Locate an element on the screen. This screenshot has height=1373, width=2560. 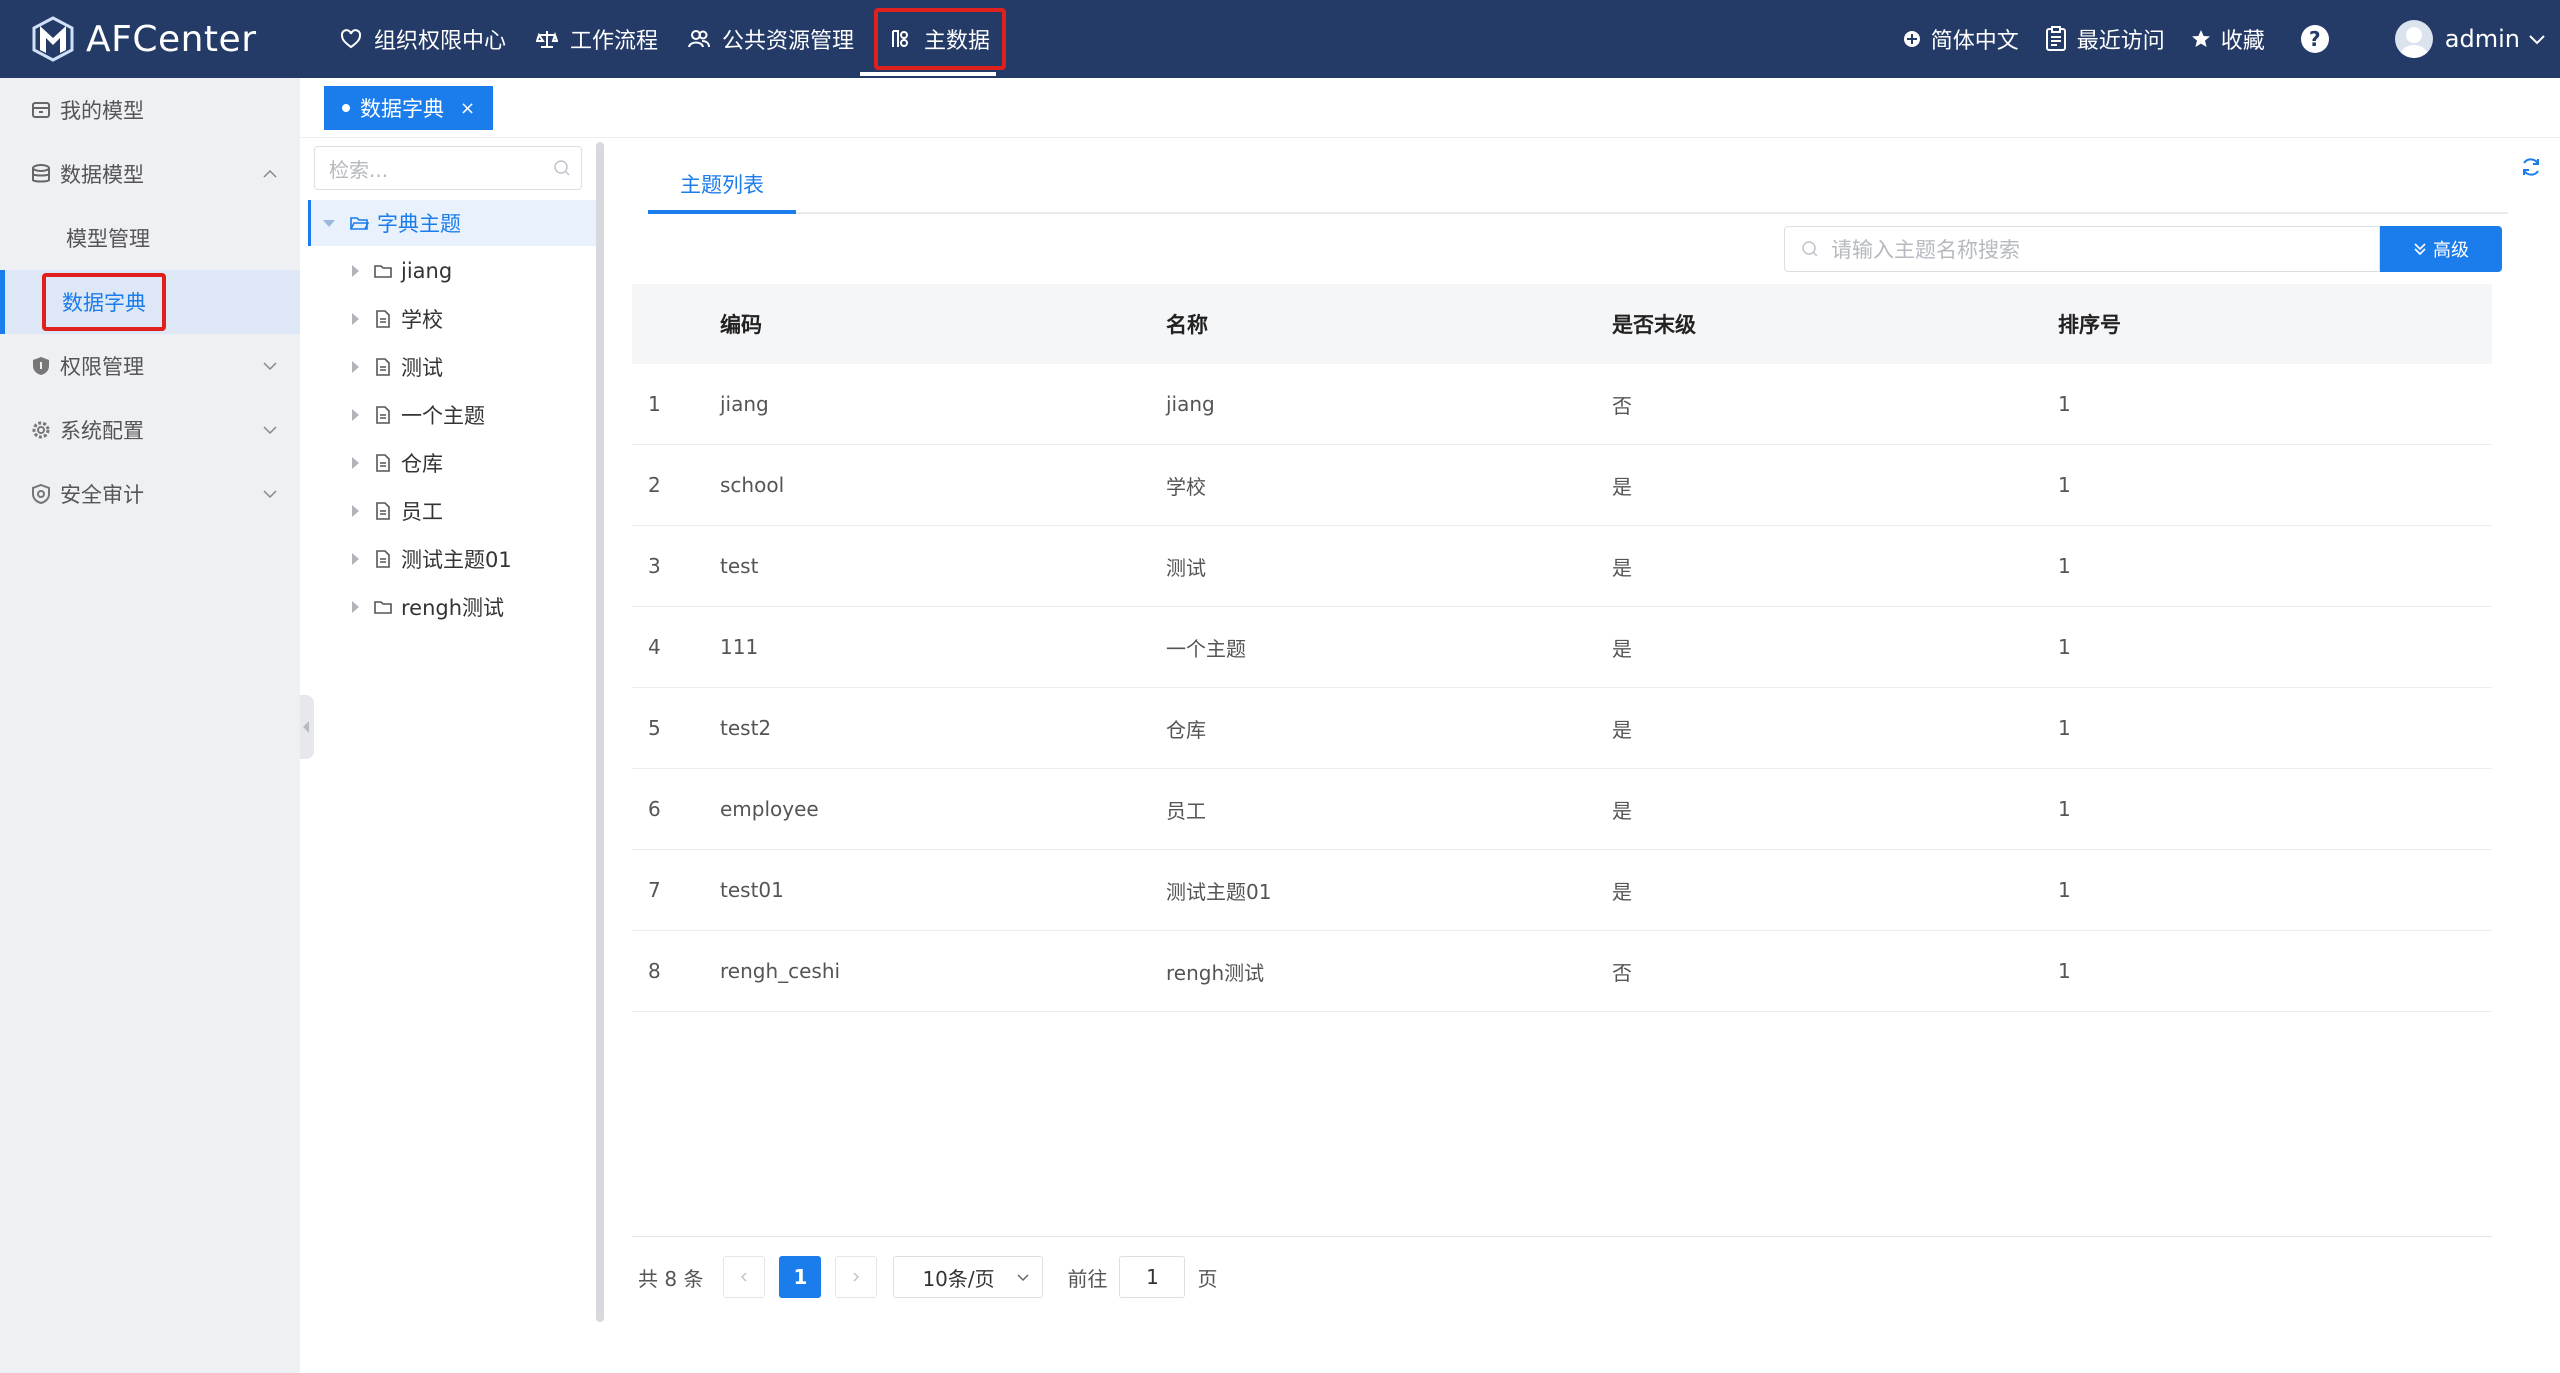
goto-suffix: 页 is located at coordinates (1207, 1278).